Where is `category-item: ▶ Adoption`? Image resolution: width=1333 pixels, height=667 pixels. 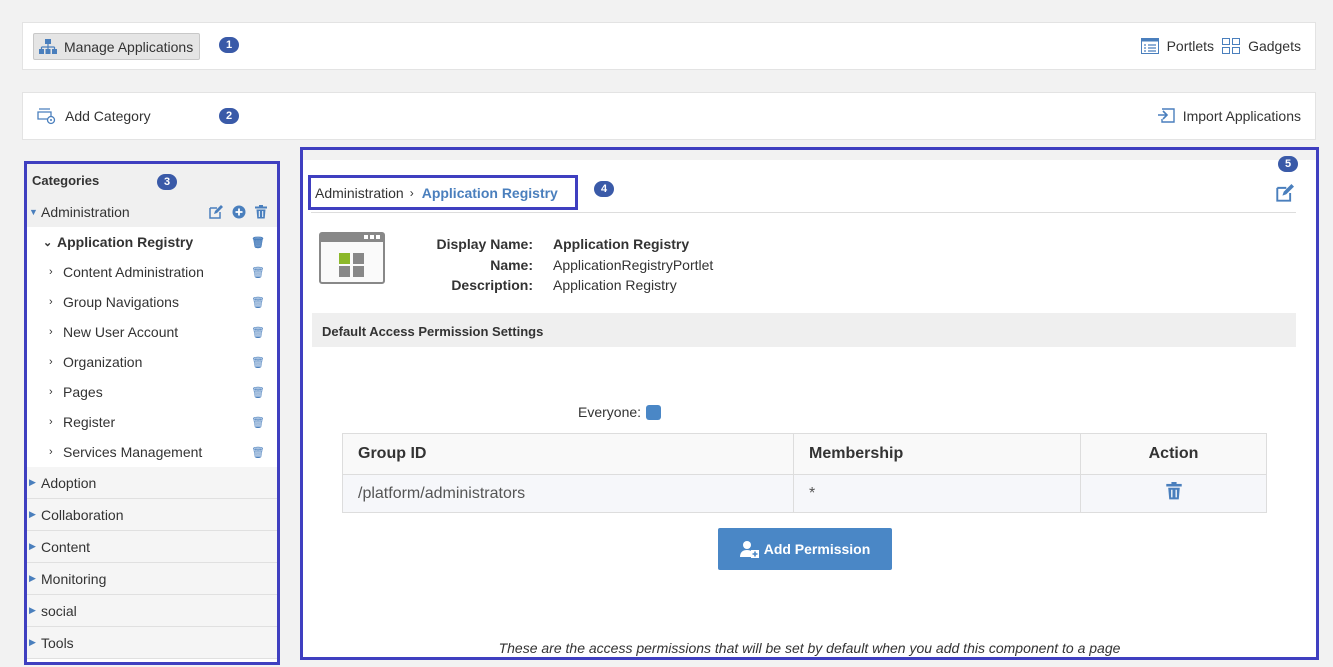
category-item: ▶ Adoption is located at coordinates (152, 483).